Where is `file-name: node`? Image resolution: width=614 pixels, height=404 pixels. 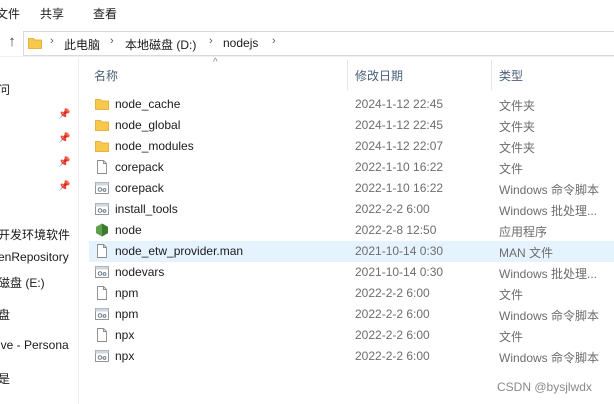
file-name: node is located at coordinates (128, 230).